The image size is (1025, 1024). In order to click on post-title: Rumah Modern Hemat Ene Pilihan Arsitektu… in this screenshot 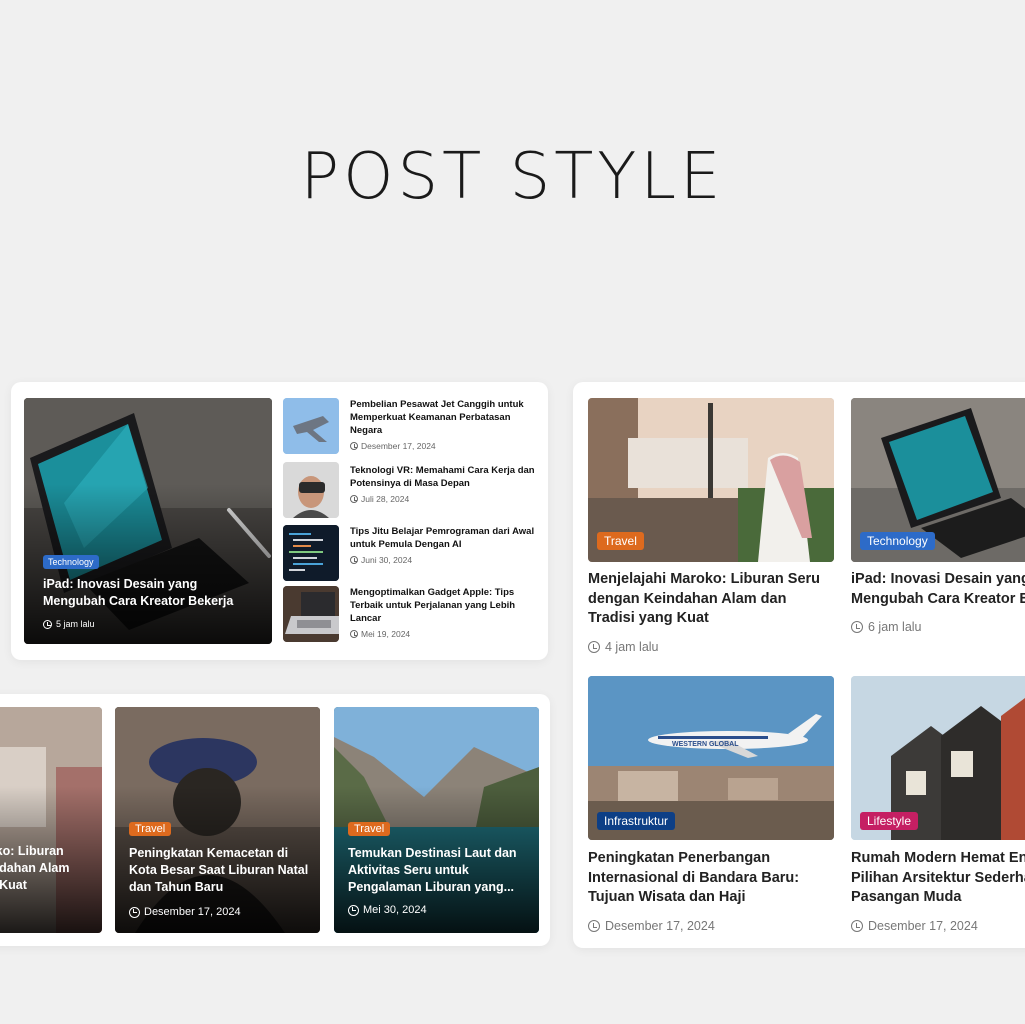, I will do `click(938, 878)`.